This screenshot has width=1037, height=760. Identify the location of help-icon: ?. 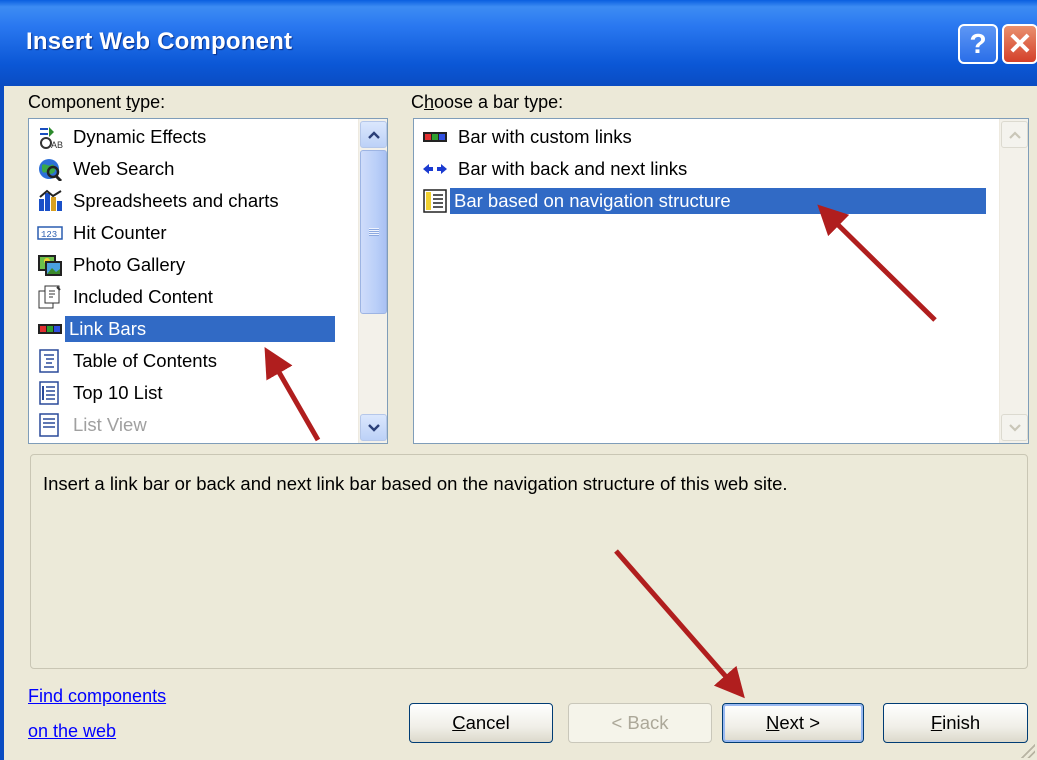
(978, 43).